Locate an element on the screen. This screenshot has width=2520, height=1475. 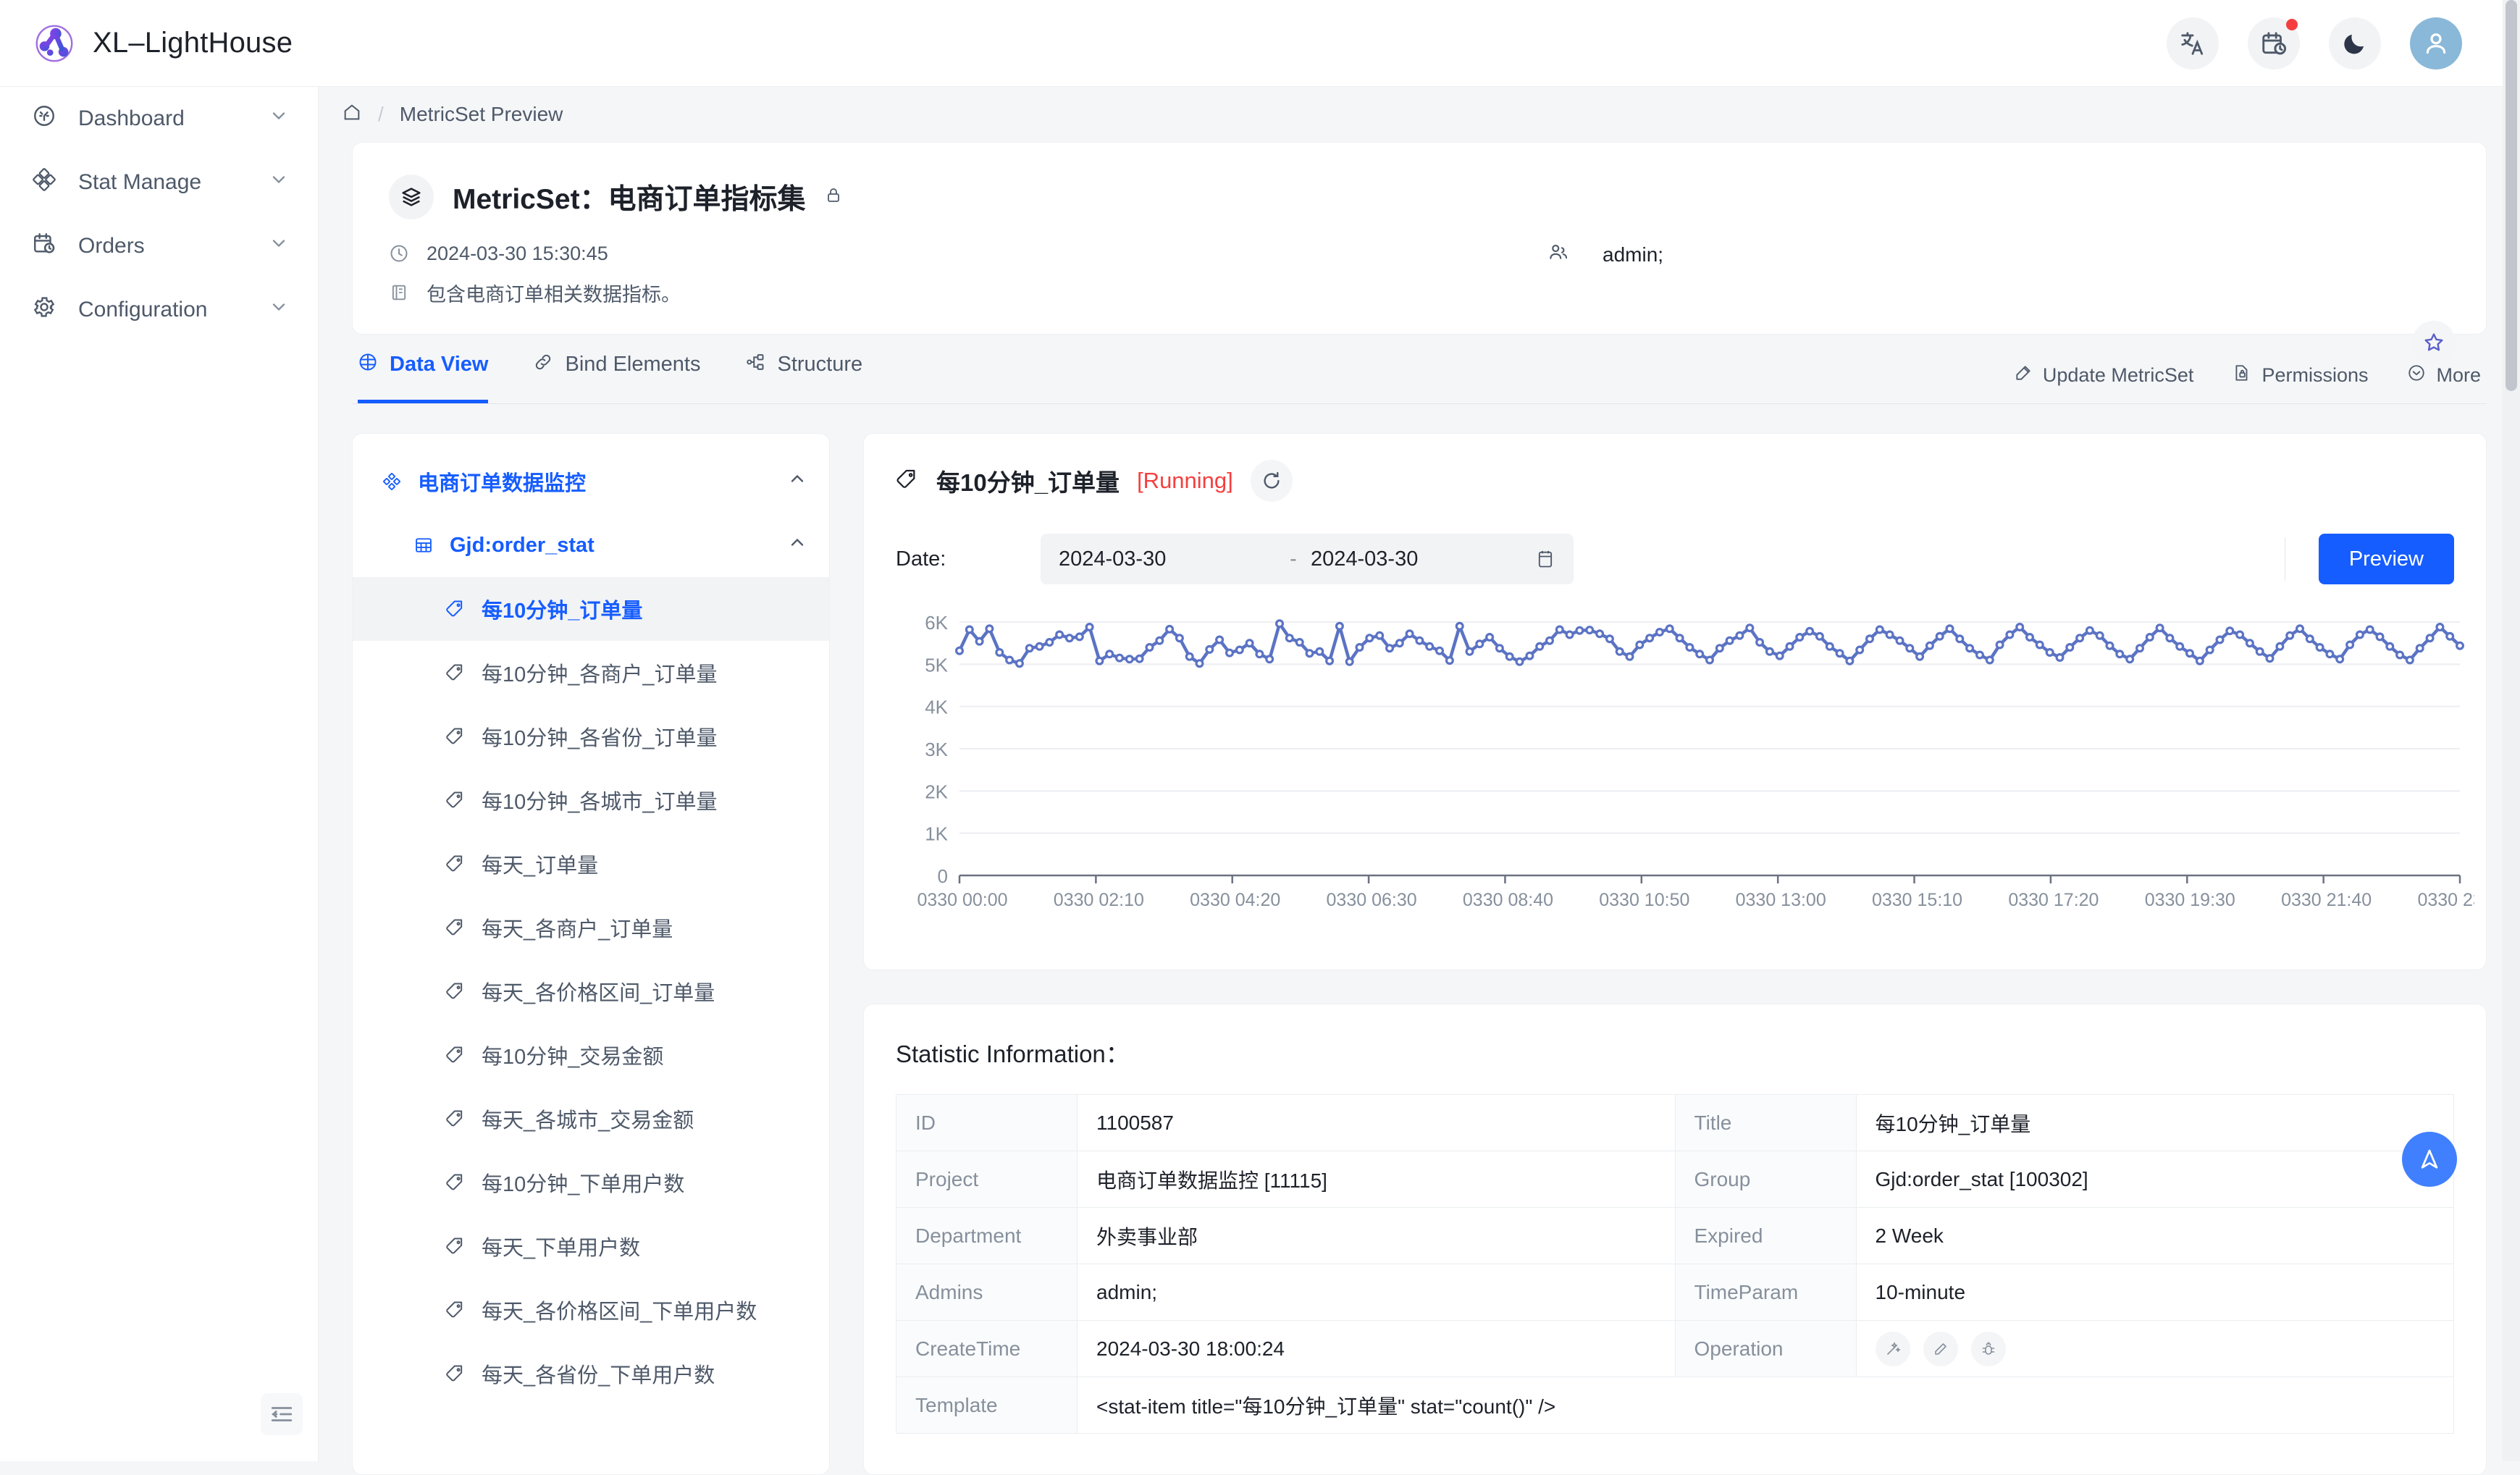
scroll-to-top-icon is located at coordinates (2429, 1159).